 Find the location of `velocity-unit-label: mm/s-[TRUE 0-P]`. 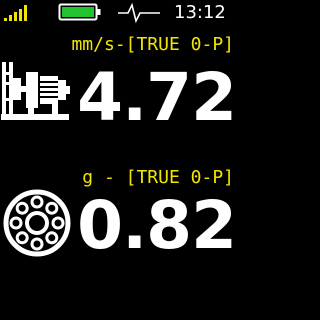

velocity-unit-label: mm/s-[TRUE 0-P] is located at coordinates (152, 44).